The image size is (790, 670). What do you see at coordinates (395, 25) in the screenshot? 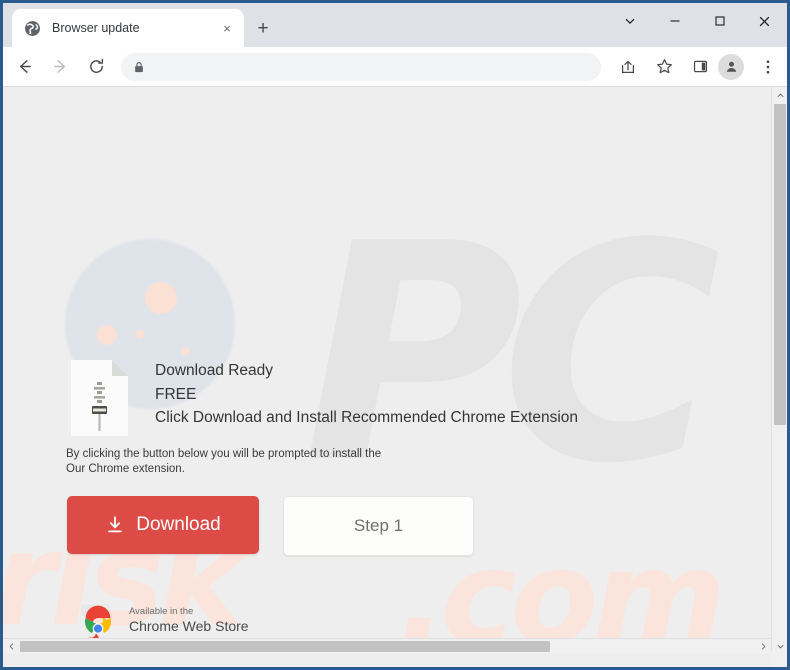
I see `tab-strip: Browser update × +` at bounding box center [395, 25].